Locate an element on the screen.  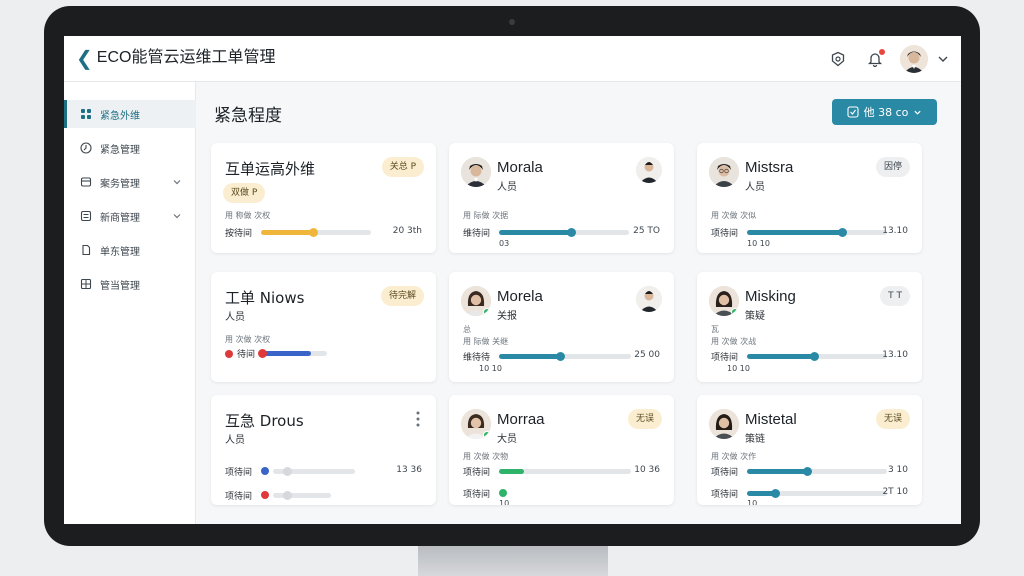
grid-icon is located at coordinates (86, 114).